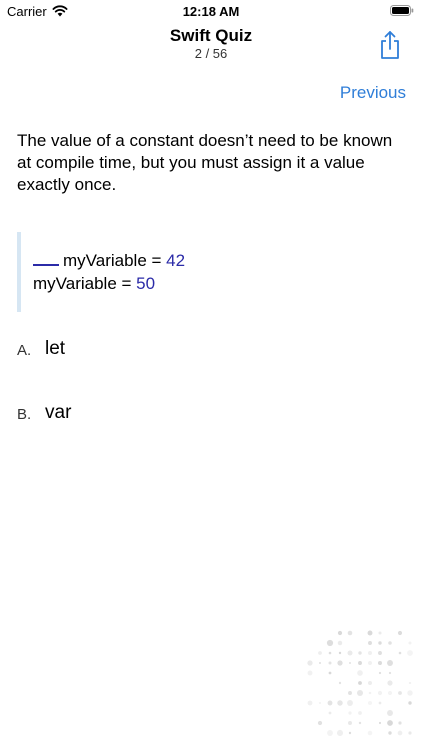 The width and height of the screenshot is (422, 750). I want to click on previous-button: Previous, so click(373, 93).